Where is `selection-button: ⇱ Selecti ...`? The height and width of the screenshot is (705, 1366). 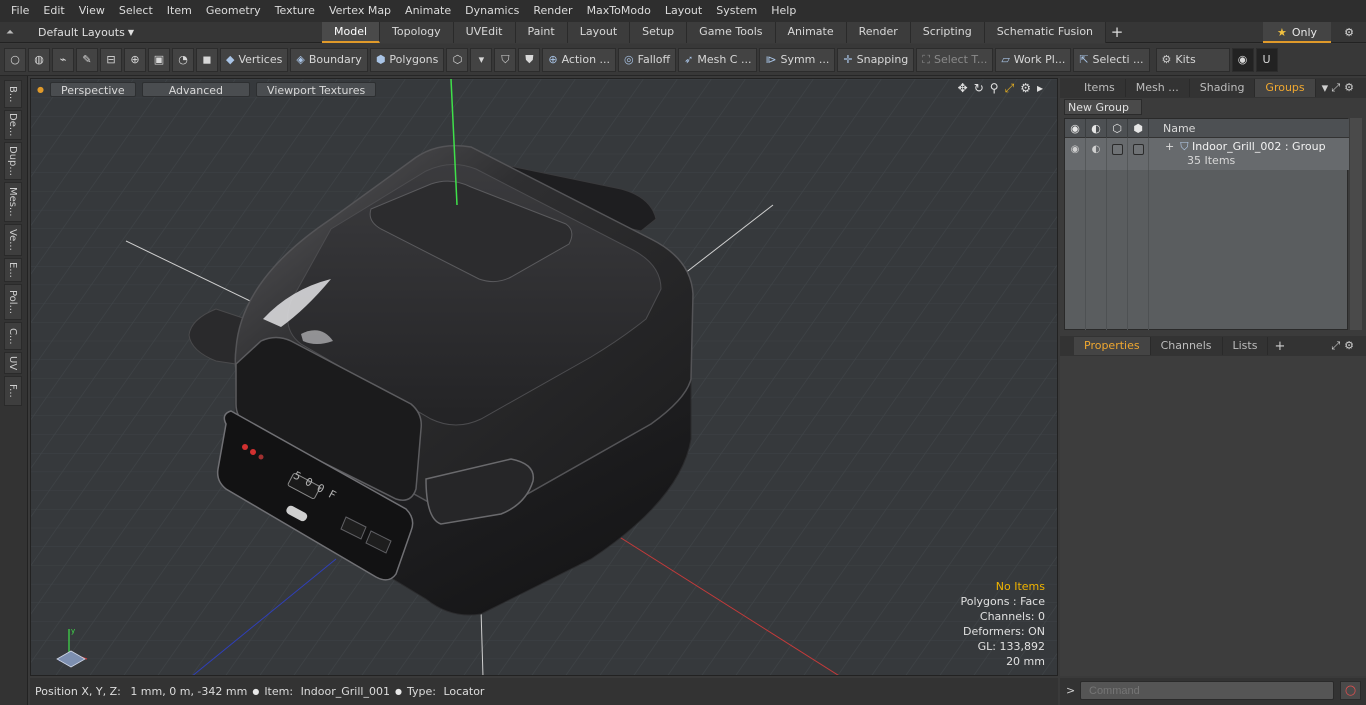
selection-button: ⇱ Selecti ... is located at coordinates (1111, 59).